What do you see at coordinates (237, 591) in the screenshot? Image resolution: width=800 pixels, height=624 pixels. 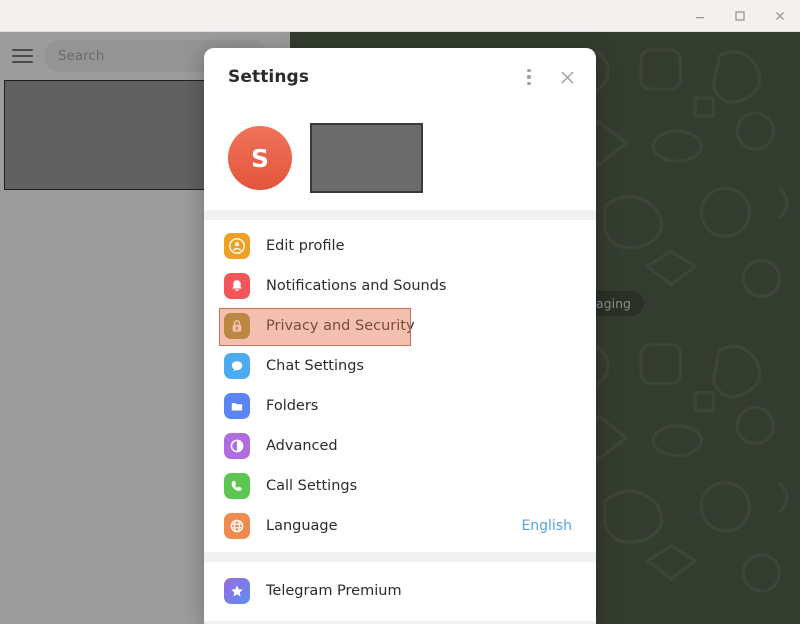 I see `star-icon` at bounding box center [237, 591].